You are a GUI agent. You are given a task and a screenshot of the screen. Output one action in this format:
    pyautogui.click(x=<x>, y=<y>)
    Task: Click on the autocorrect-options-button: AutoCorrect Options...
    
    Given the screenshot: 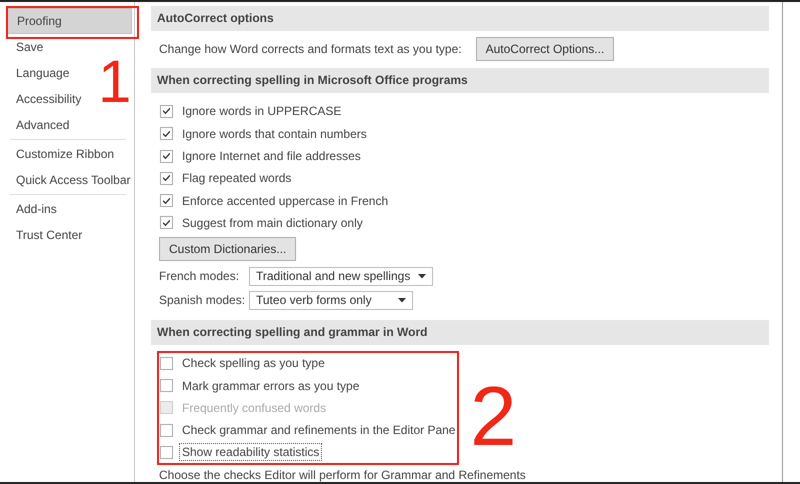 What is the action you would take?
    pyautogui.click(x=545, y=49)
    